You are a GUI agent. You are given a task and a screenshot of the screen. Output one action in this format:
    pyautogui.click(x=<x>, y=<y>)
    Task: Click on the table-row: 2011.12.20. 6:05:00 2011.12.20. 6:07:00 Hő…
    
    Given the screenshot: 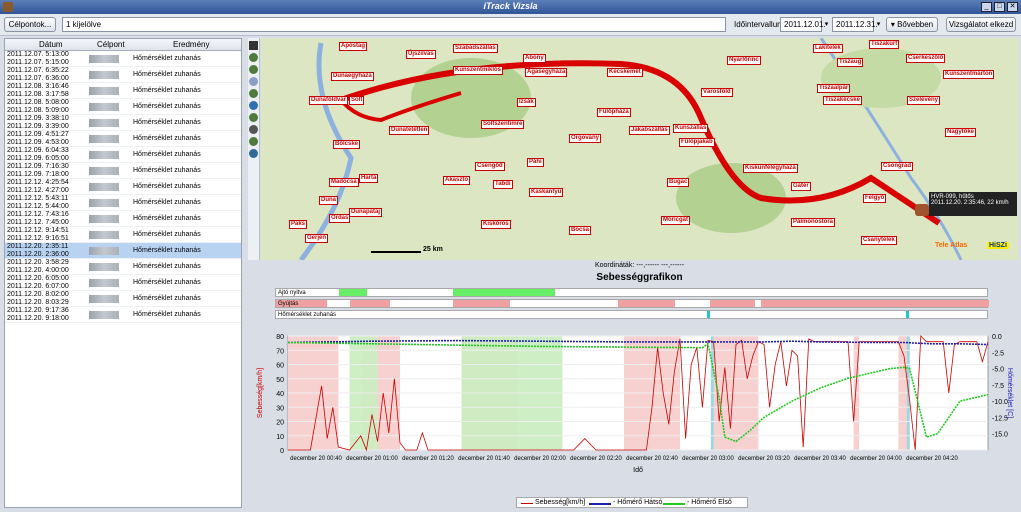 What is the action you would take?
    pyautogui.click(x=123, y=283)
    